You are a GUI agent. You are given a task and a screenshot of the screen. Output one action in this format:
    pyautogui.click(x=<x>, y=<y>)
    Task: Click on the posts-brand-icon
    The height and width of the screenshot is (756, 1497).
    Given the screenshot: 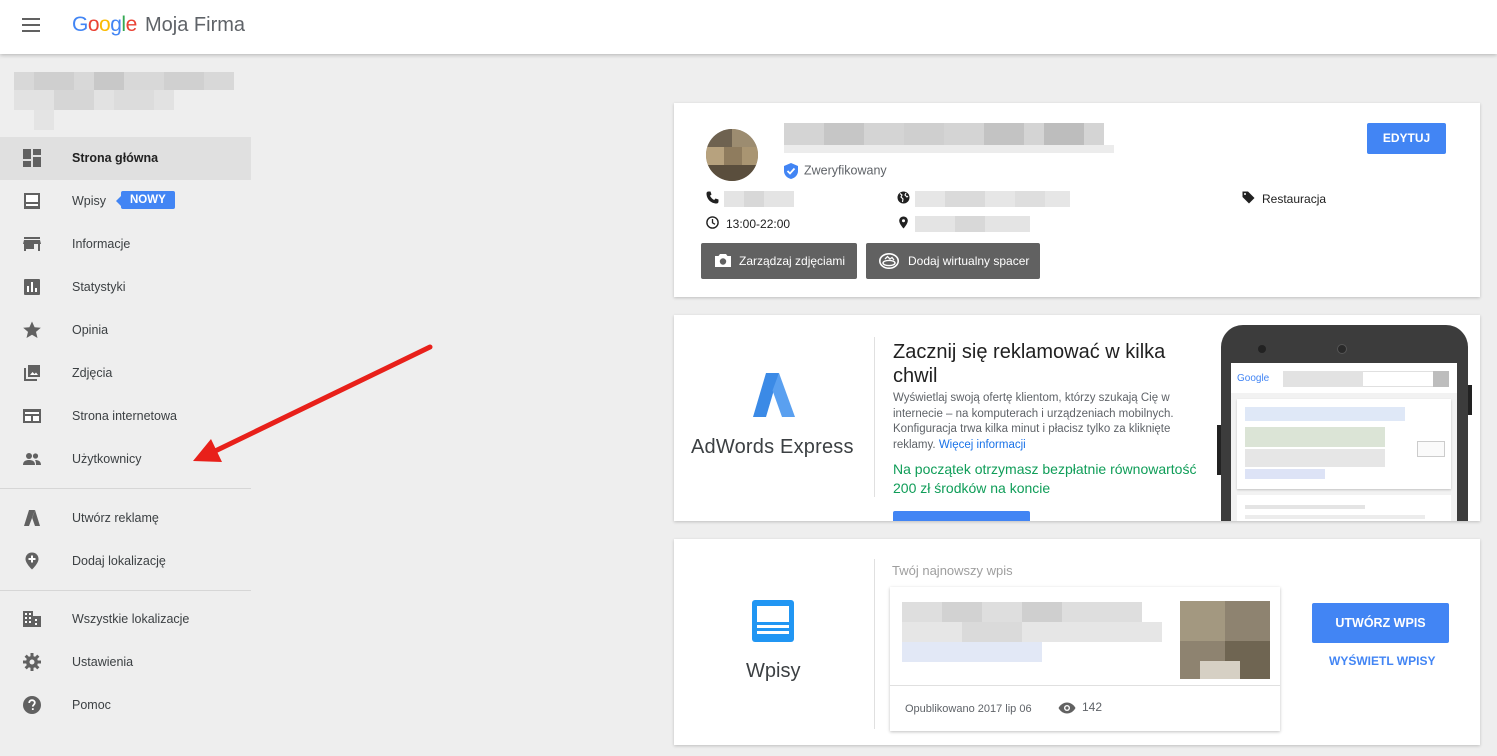 What is the action you would take?
    pyautogui.click(x=773, y=621)
    